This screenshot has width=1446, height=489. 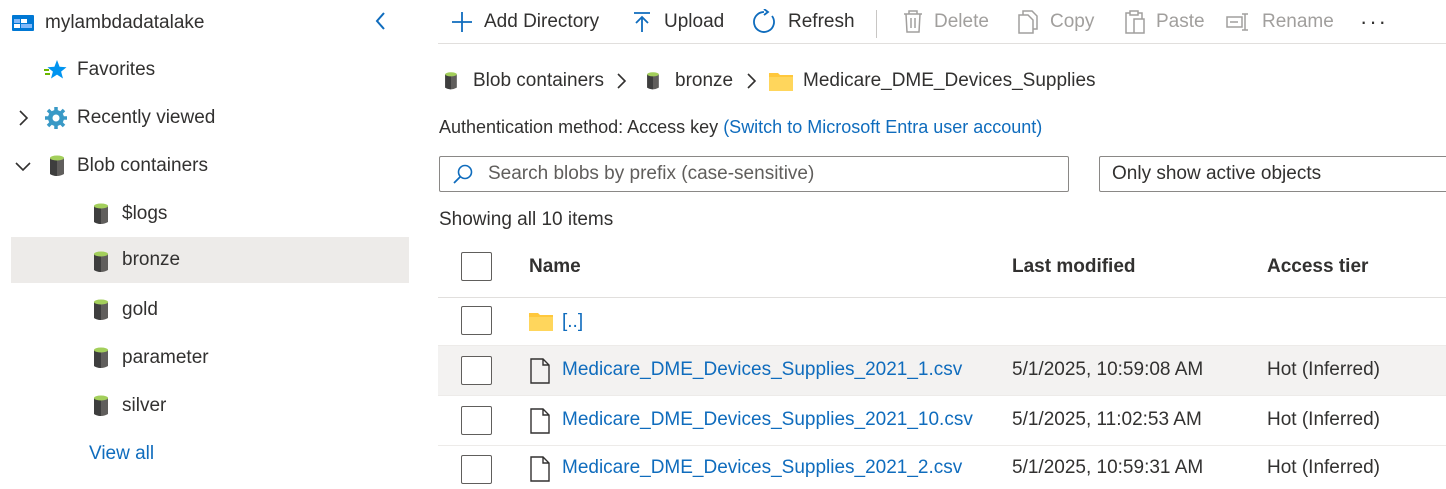 What do you see at coordinates (381, 21) in the screenshot?
I see `collapse-sidebar-icon` at bounding box center [381, 21].